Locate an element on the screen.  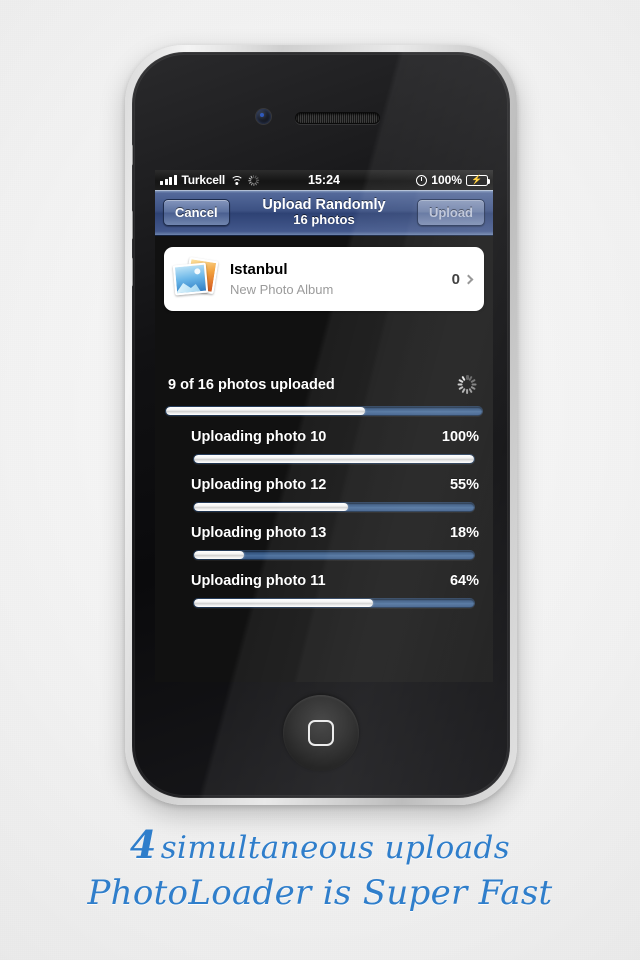
battery-charging-icon: ⚡ is located at coordinates (478, 180).